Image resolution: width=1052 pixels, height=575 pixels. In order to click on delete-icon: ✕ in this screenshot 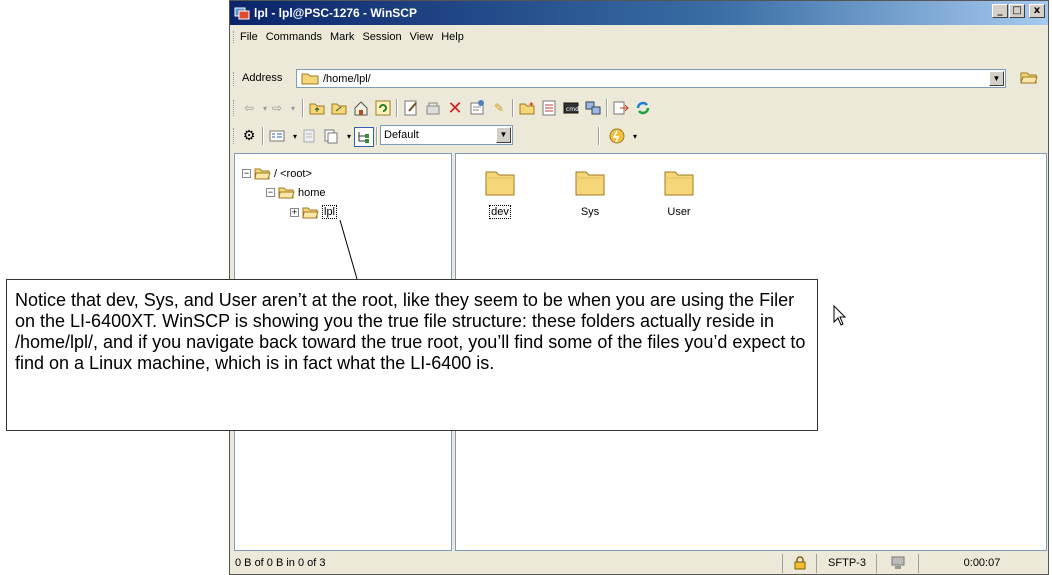, I will do `click(455, 108)`.